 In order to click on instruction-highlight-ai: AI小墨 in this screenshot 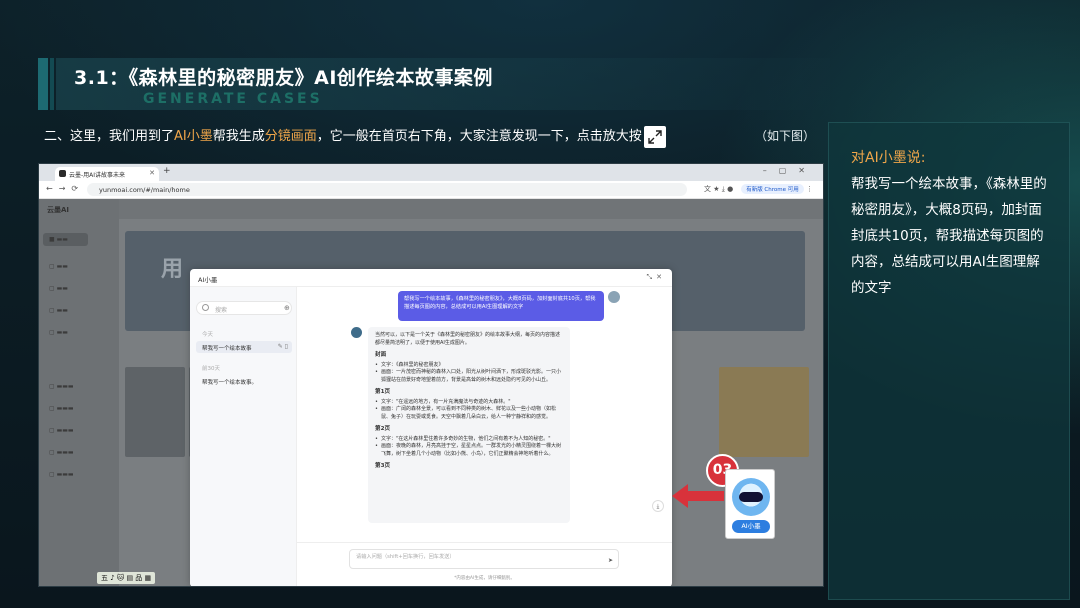, I will do `click(193, 136)`.